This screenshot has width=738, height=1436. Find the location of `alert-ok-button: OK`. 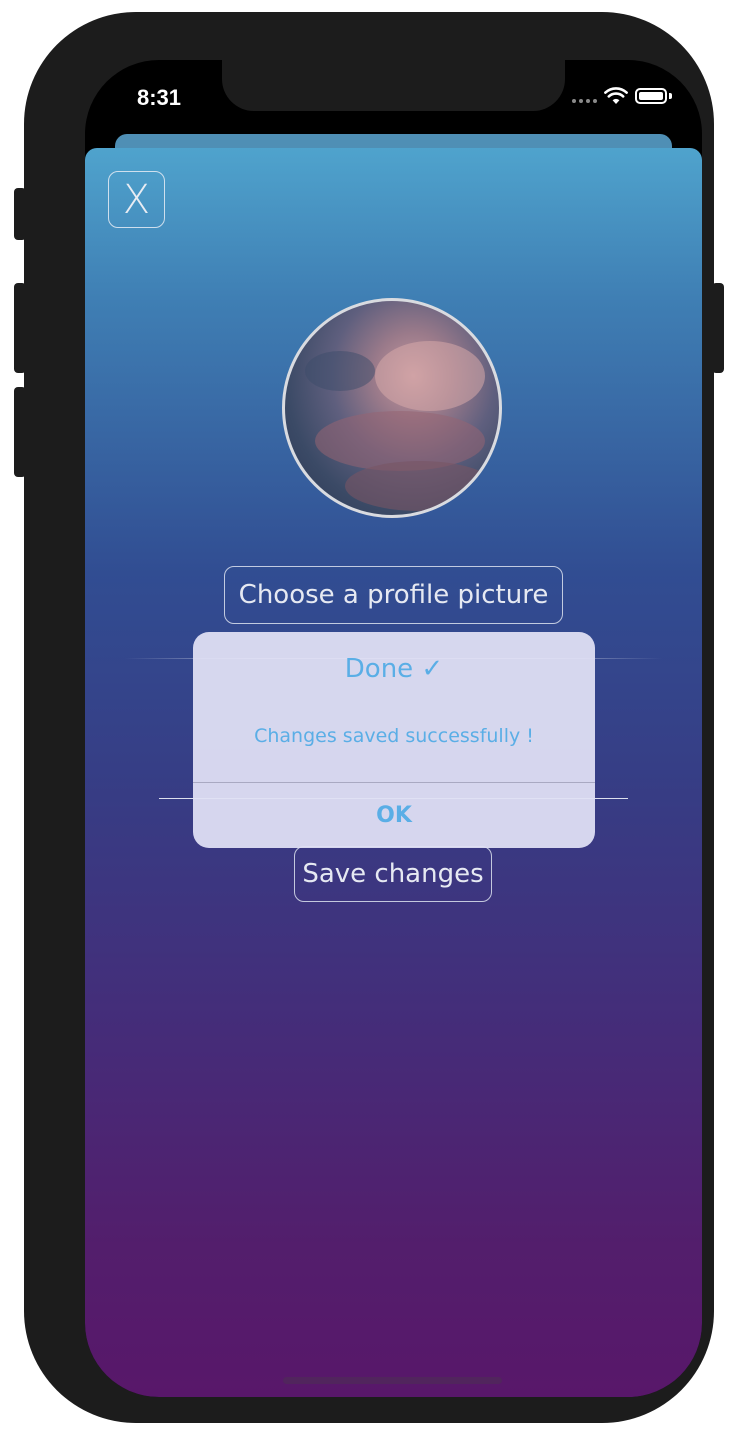

alert-ok-button: OK is located at coordinates (394, 815).